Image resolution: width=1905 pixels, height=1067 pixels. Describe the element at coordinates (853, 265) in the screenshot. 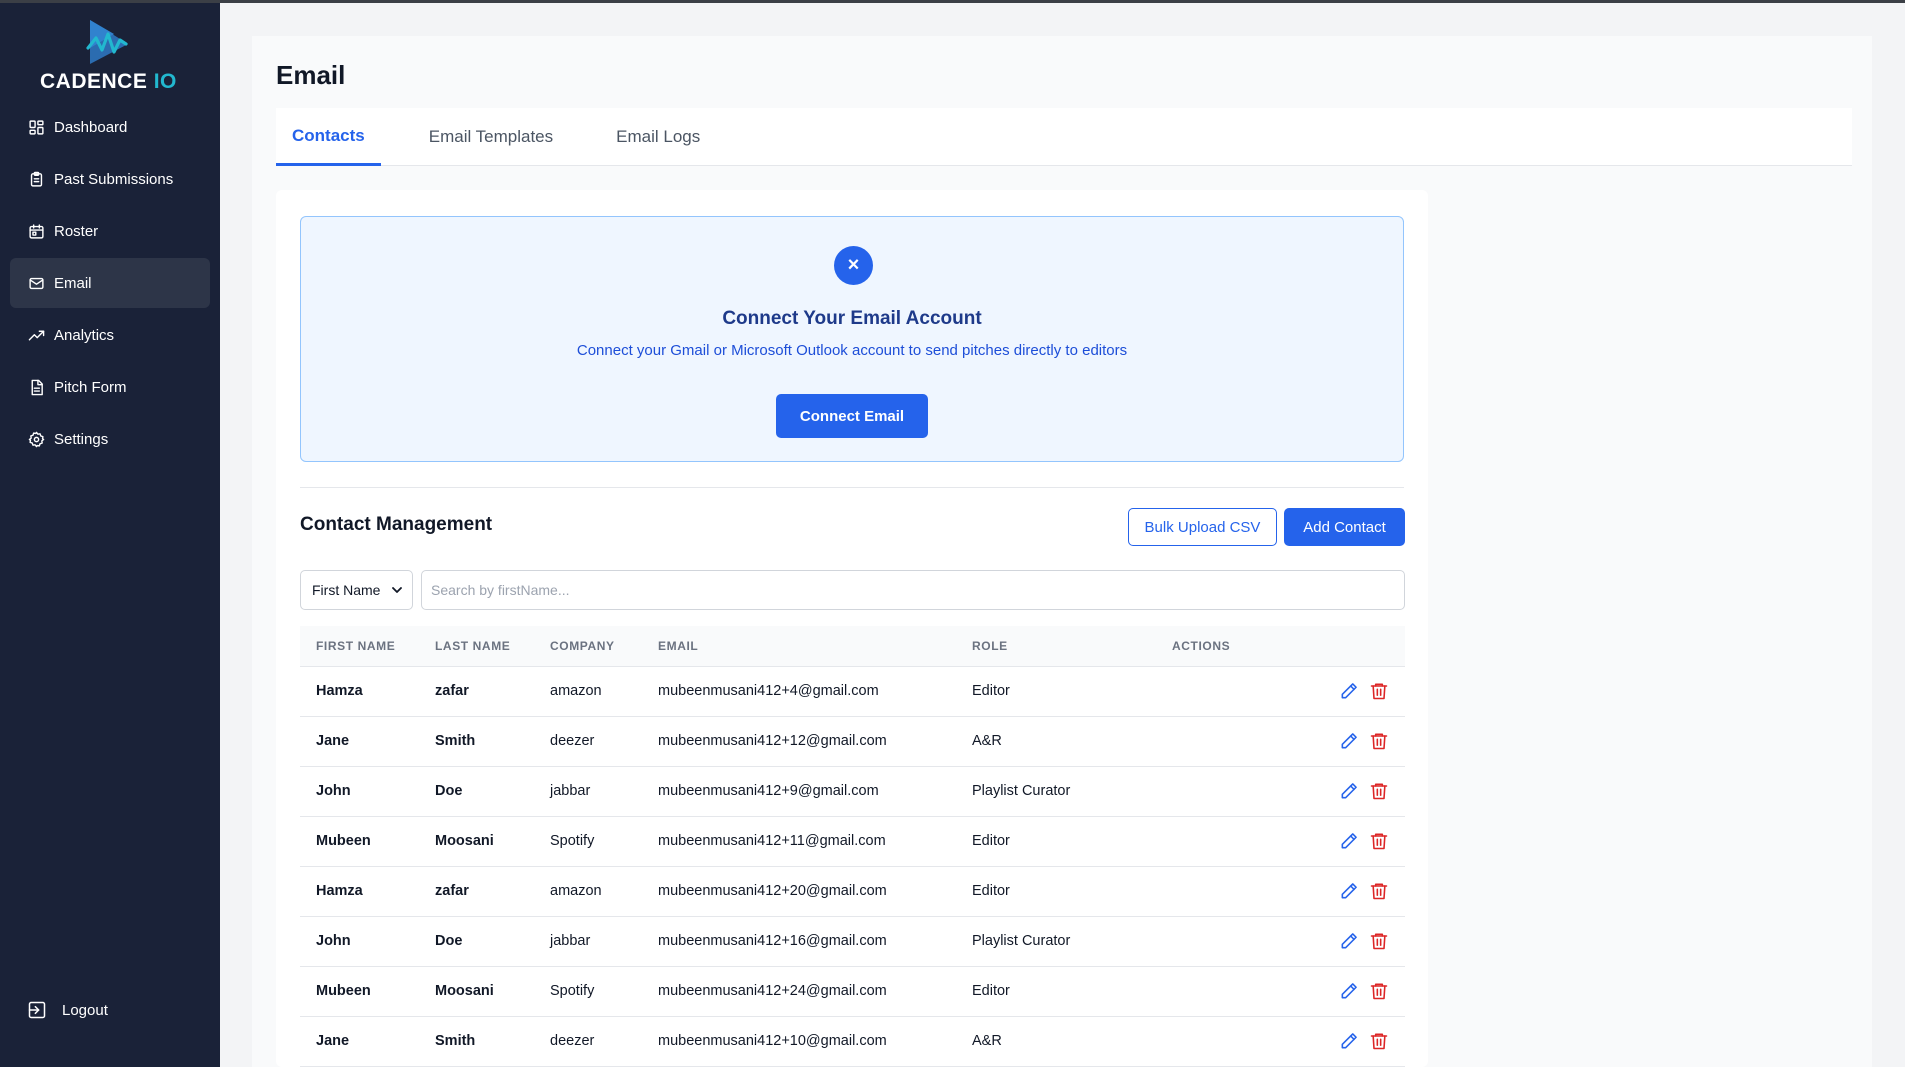

I see `close-icon: ×` at that location.